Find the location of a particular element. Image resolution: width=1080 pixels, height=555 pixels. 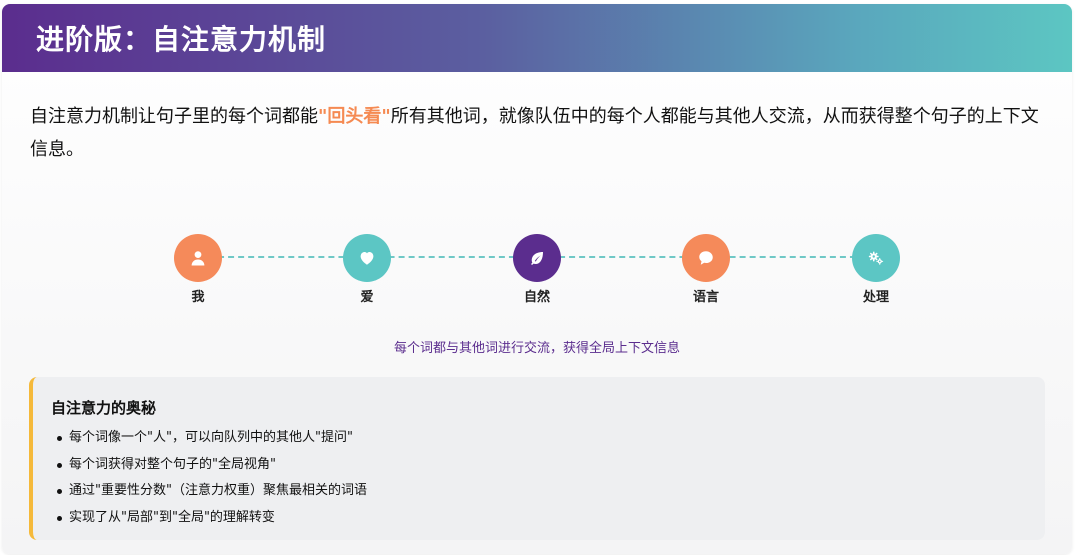

word-node-5-circle is located at coordinates (876, 258).